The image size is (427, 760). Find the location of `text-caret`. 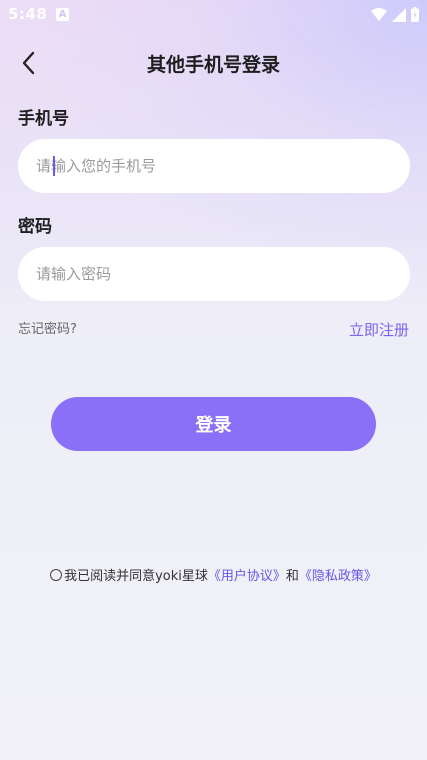

text-caret is located at coordinates (54, 166).